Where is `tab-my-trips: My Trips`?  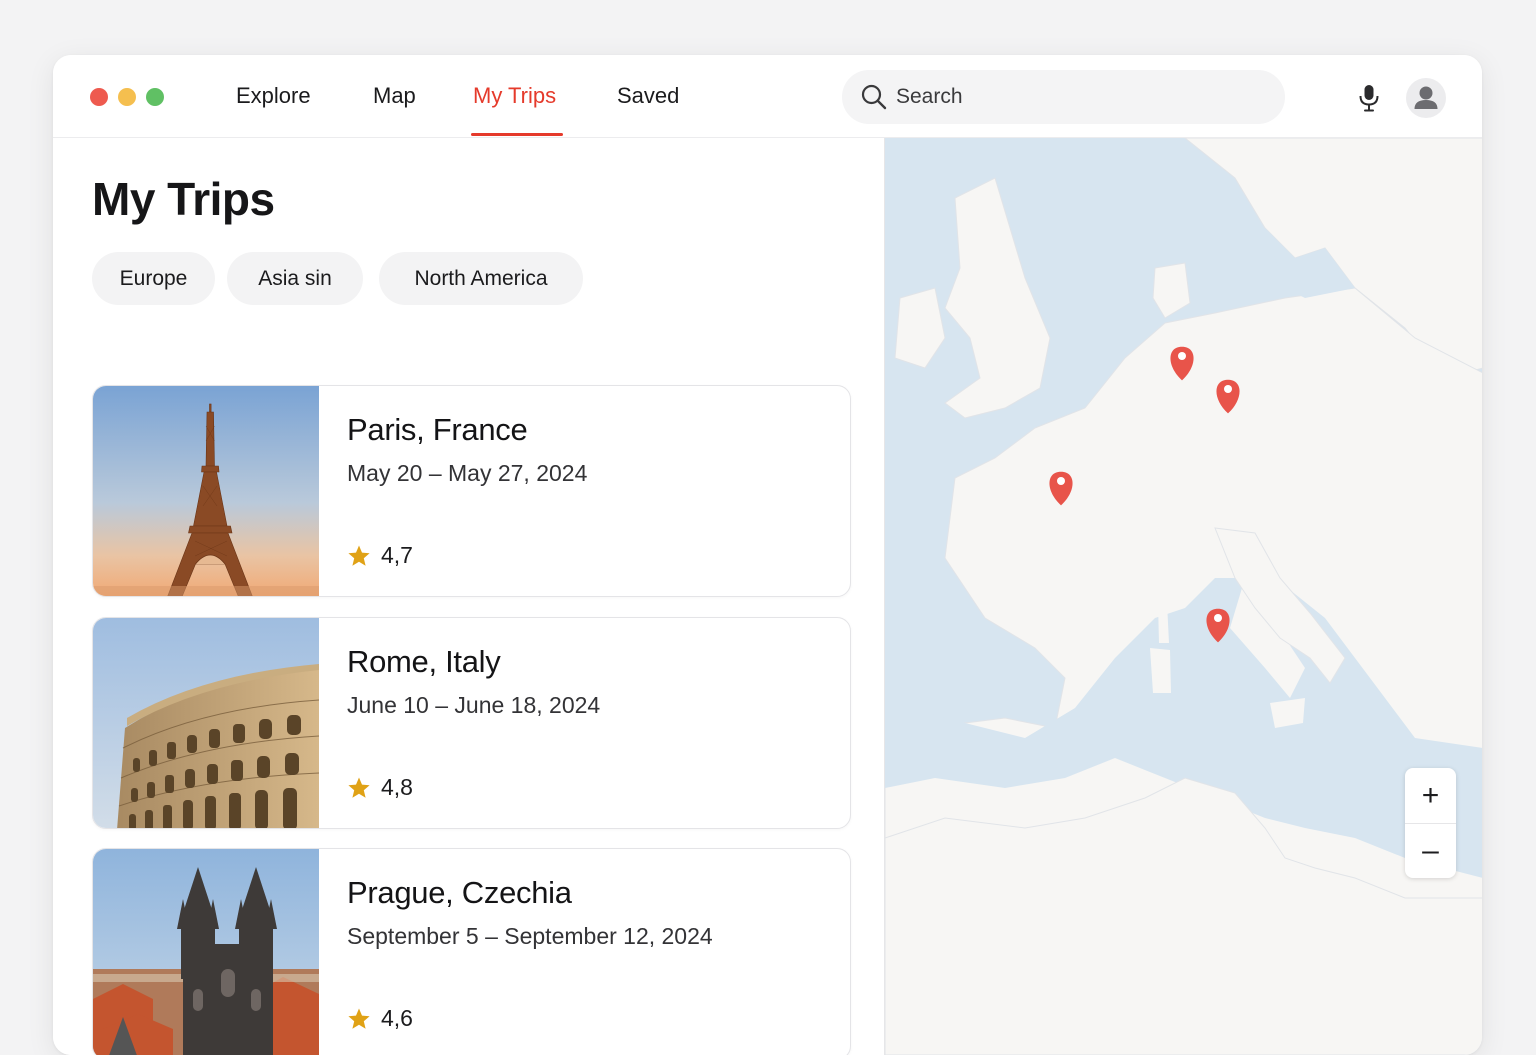
tab-my-trips: My Trips is located at coordinates (514, 96).